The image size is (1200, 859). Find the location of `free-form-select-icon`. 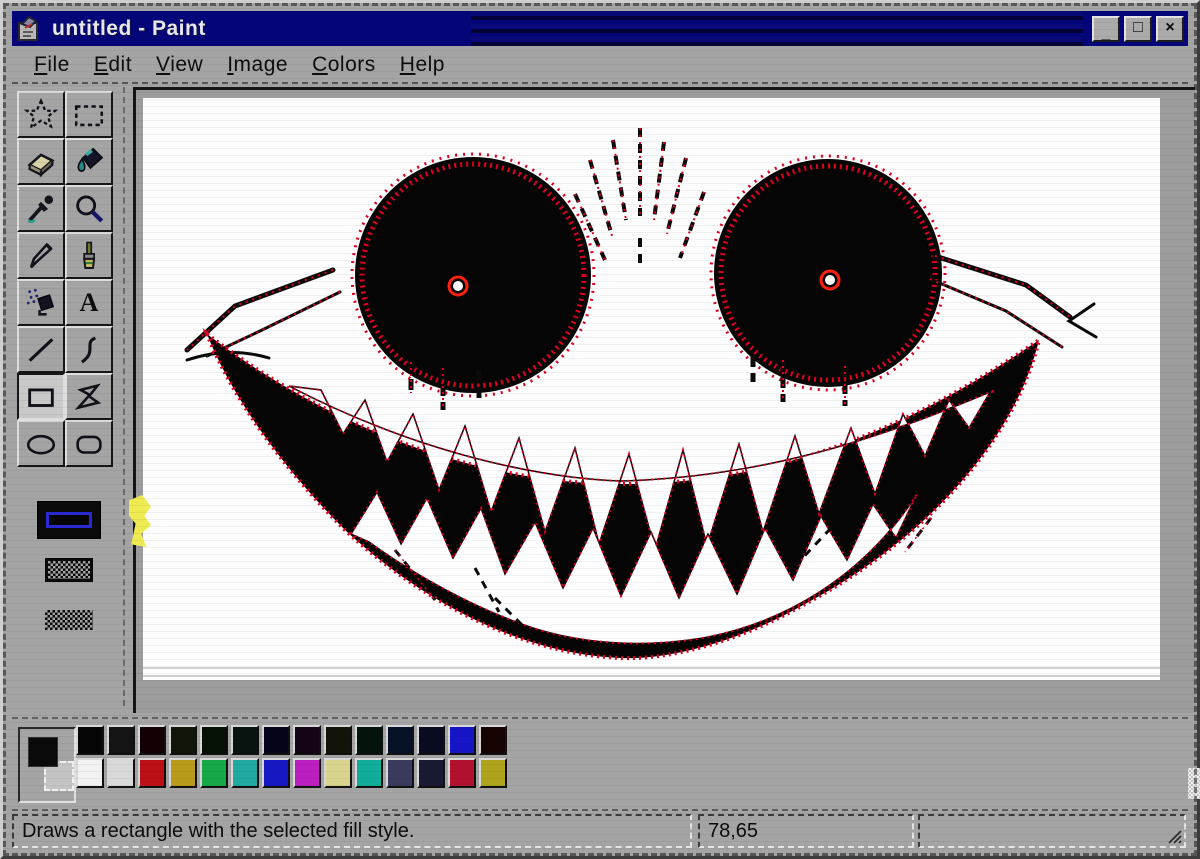

free-form-select-icon is located at coordinates (41, 114).